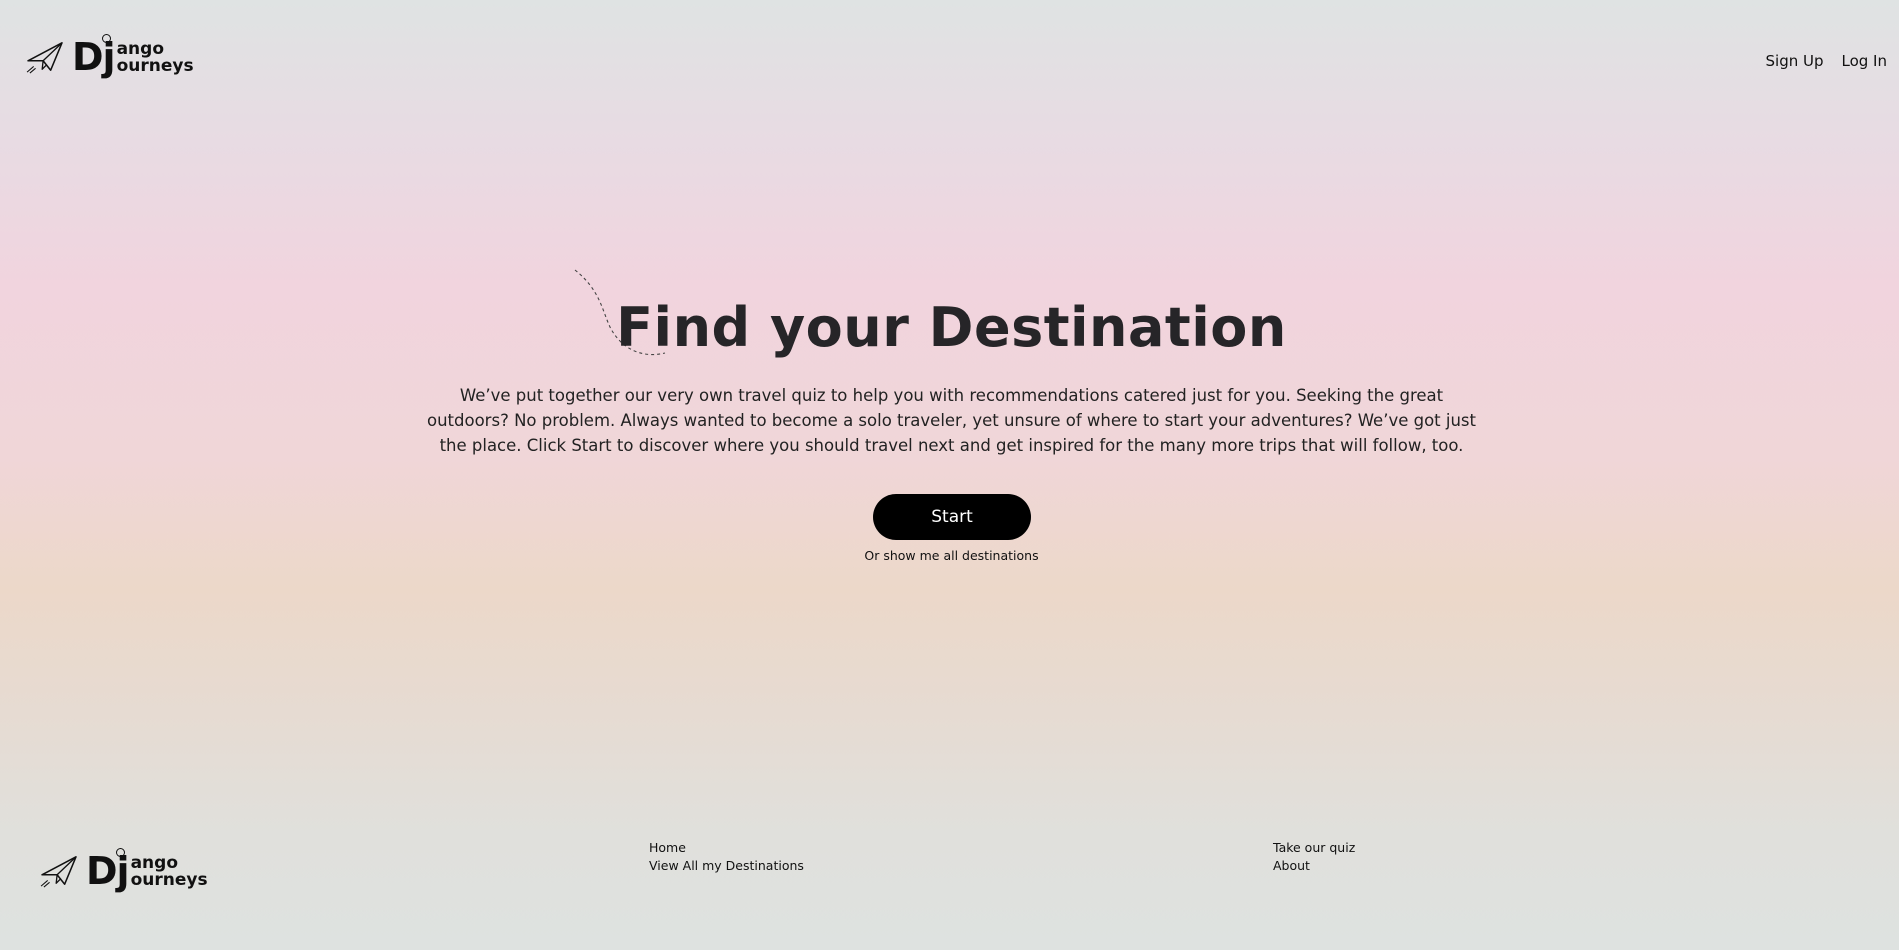  I want to click on footer-link-home: Home, so click(726, 847).